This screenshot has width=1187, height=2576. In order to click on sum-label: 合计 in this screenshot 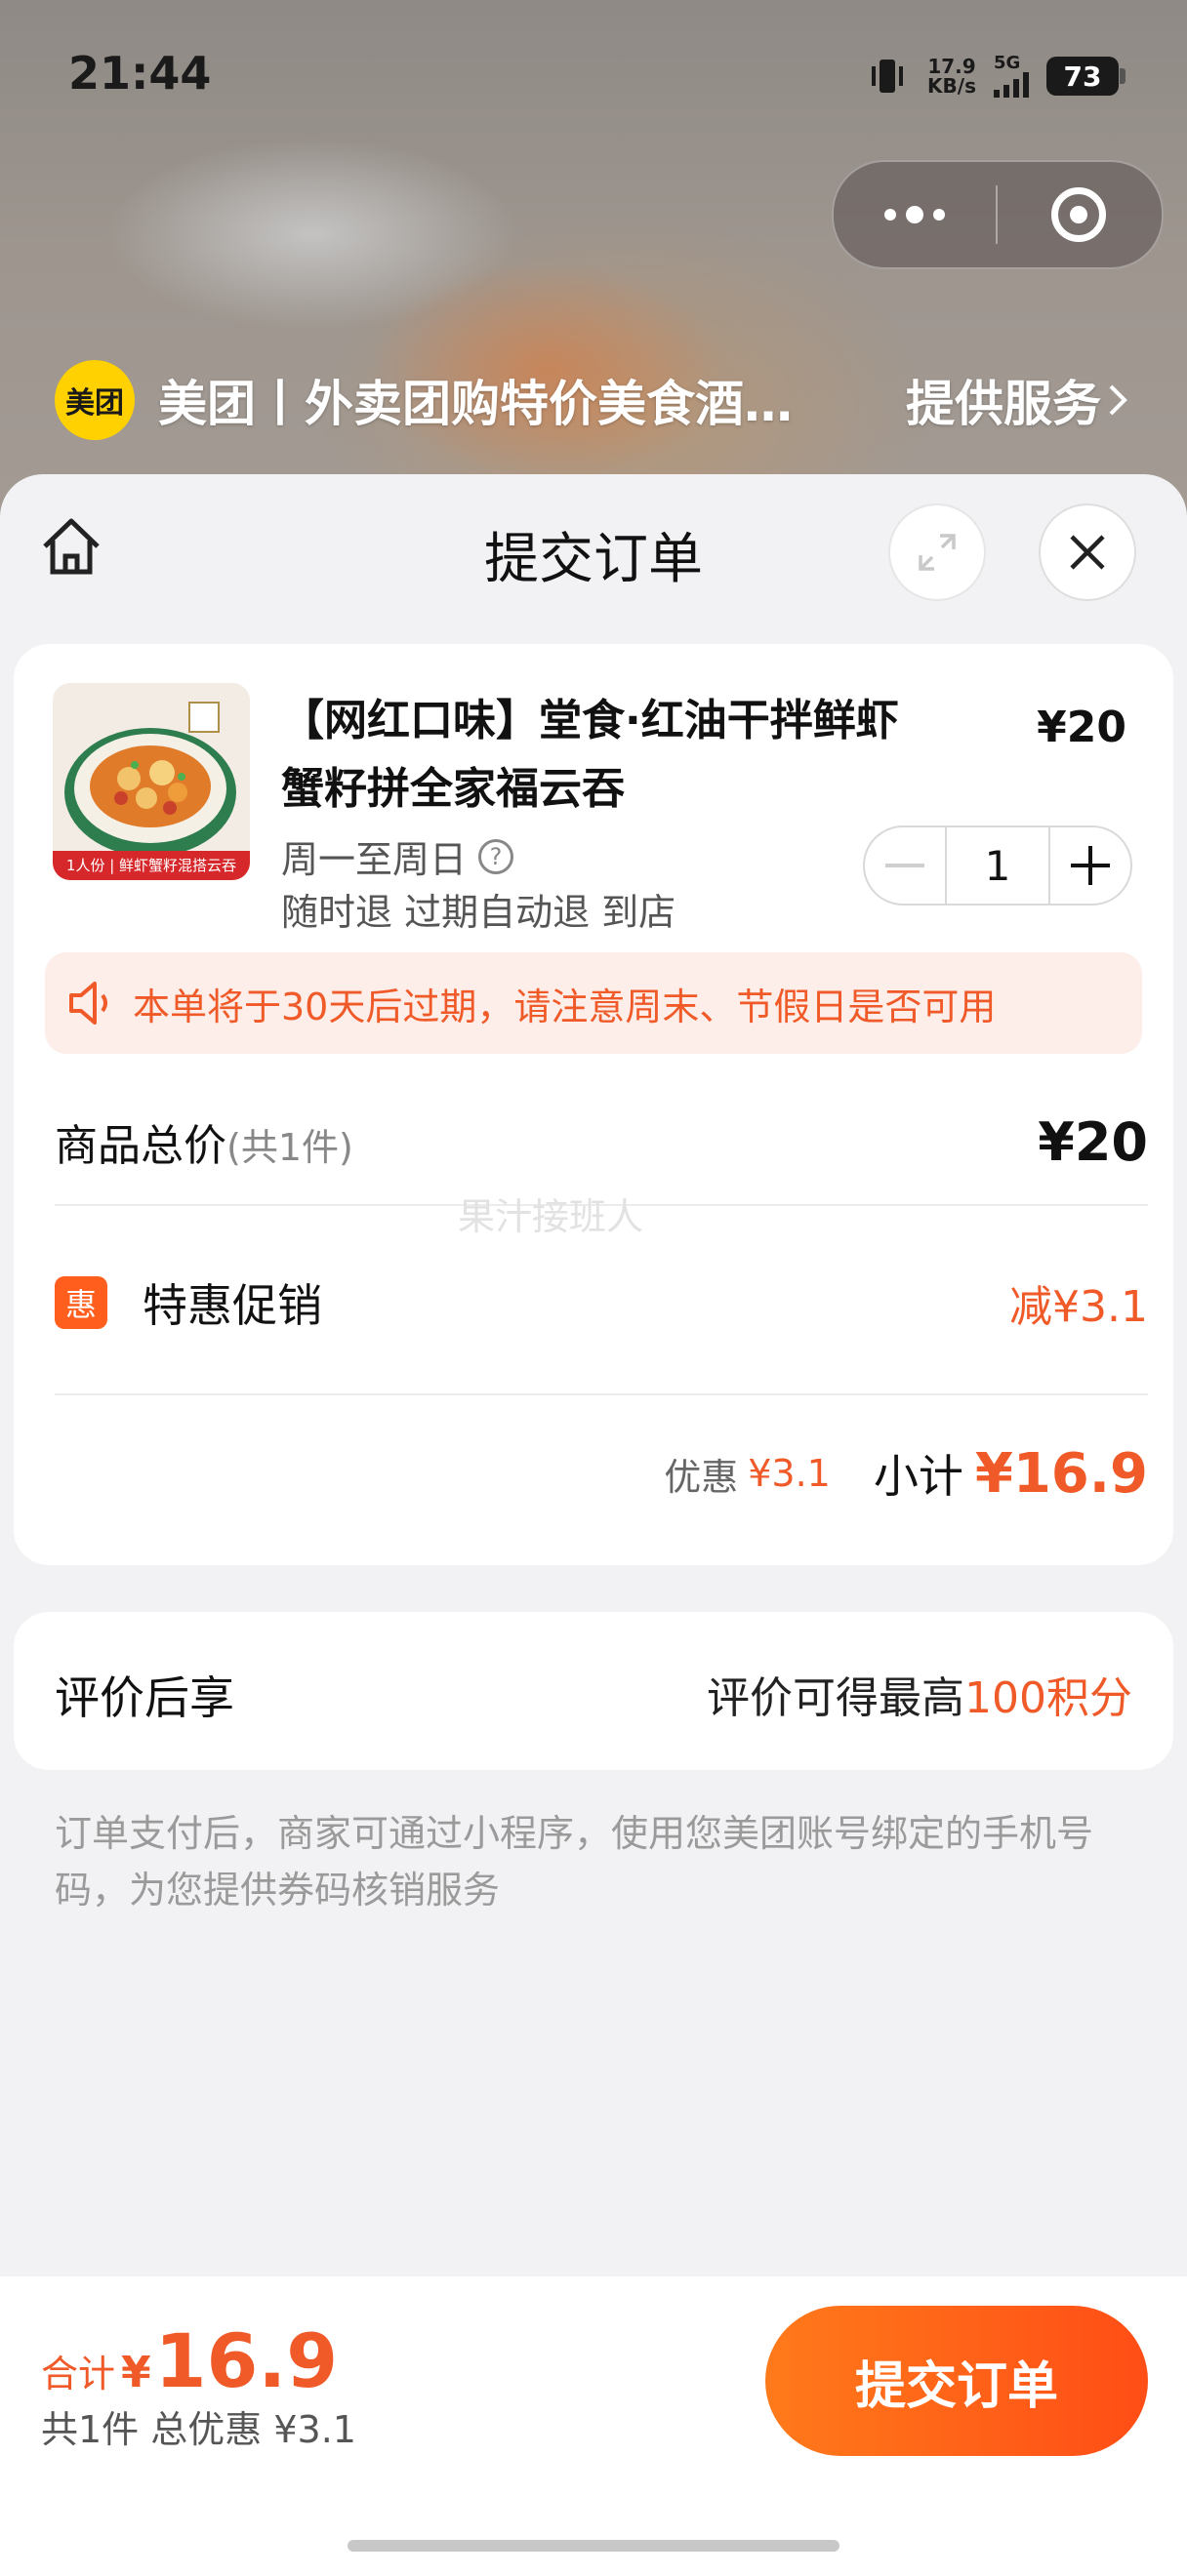, I will do `click(78, 2374)`.